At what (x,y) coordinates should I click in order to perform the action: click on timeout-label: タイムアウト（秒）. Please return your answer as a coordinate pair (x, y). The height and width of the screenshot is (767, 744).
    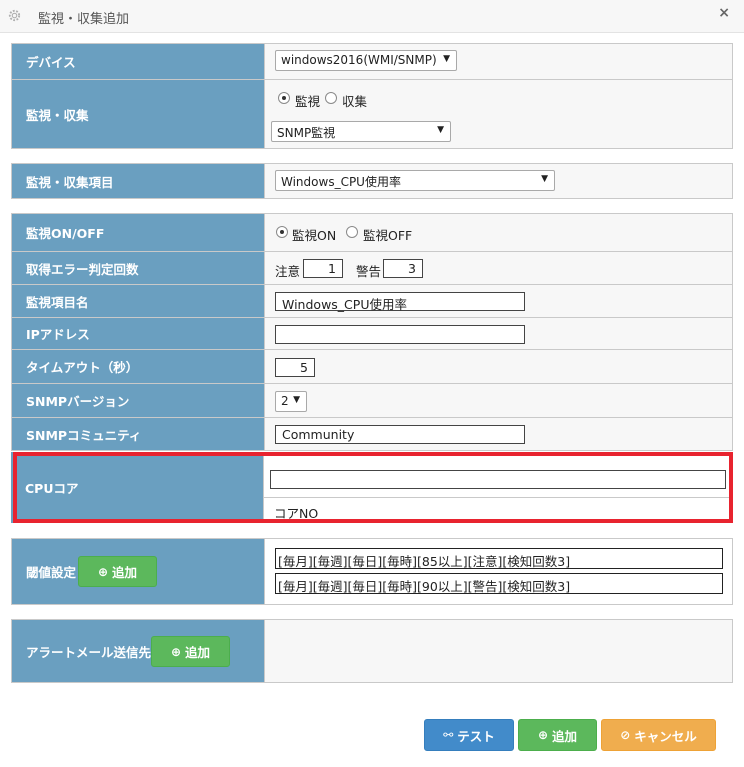
    Looking at the image, I should click on (138, 366).